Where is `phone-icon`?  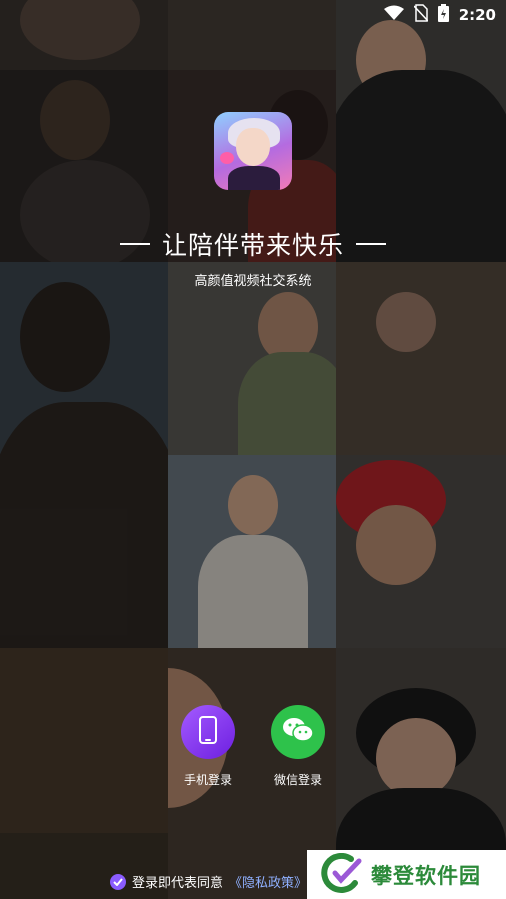 phone-icon is located at coordinates (208, 732).